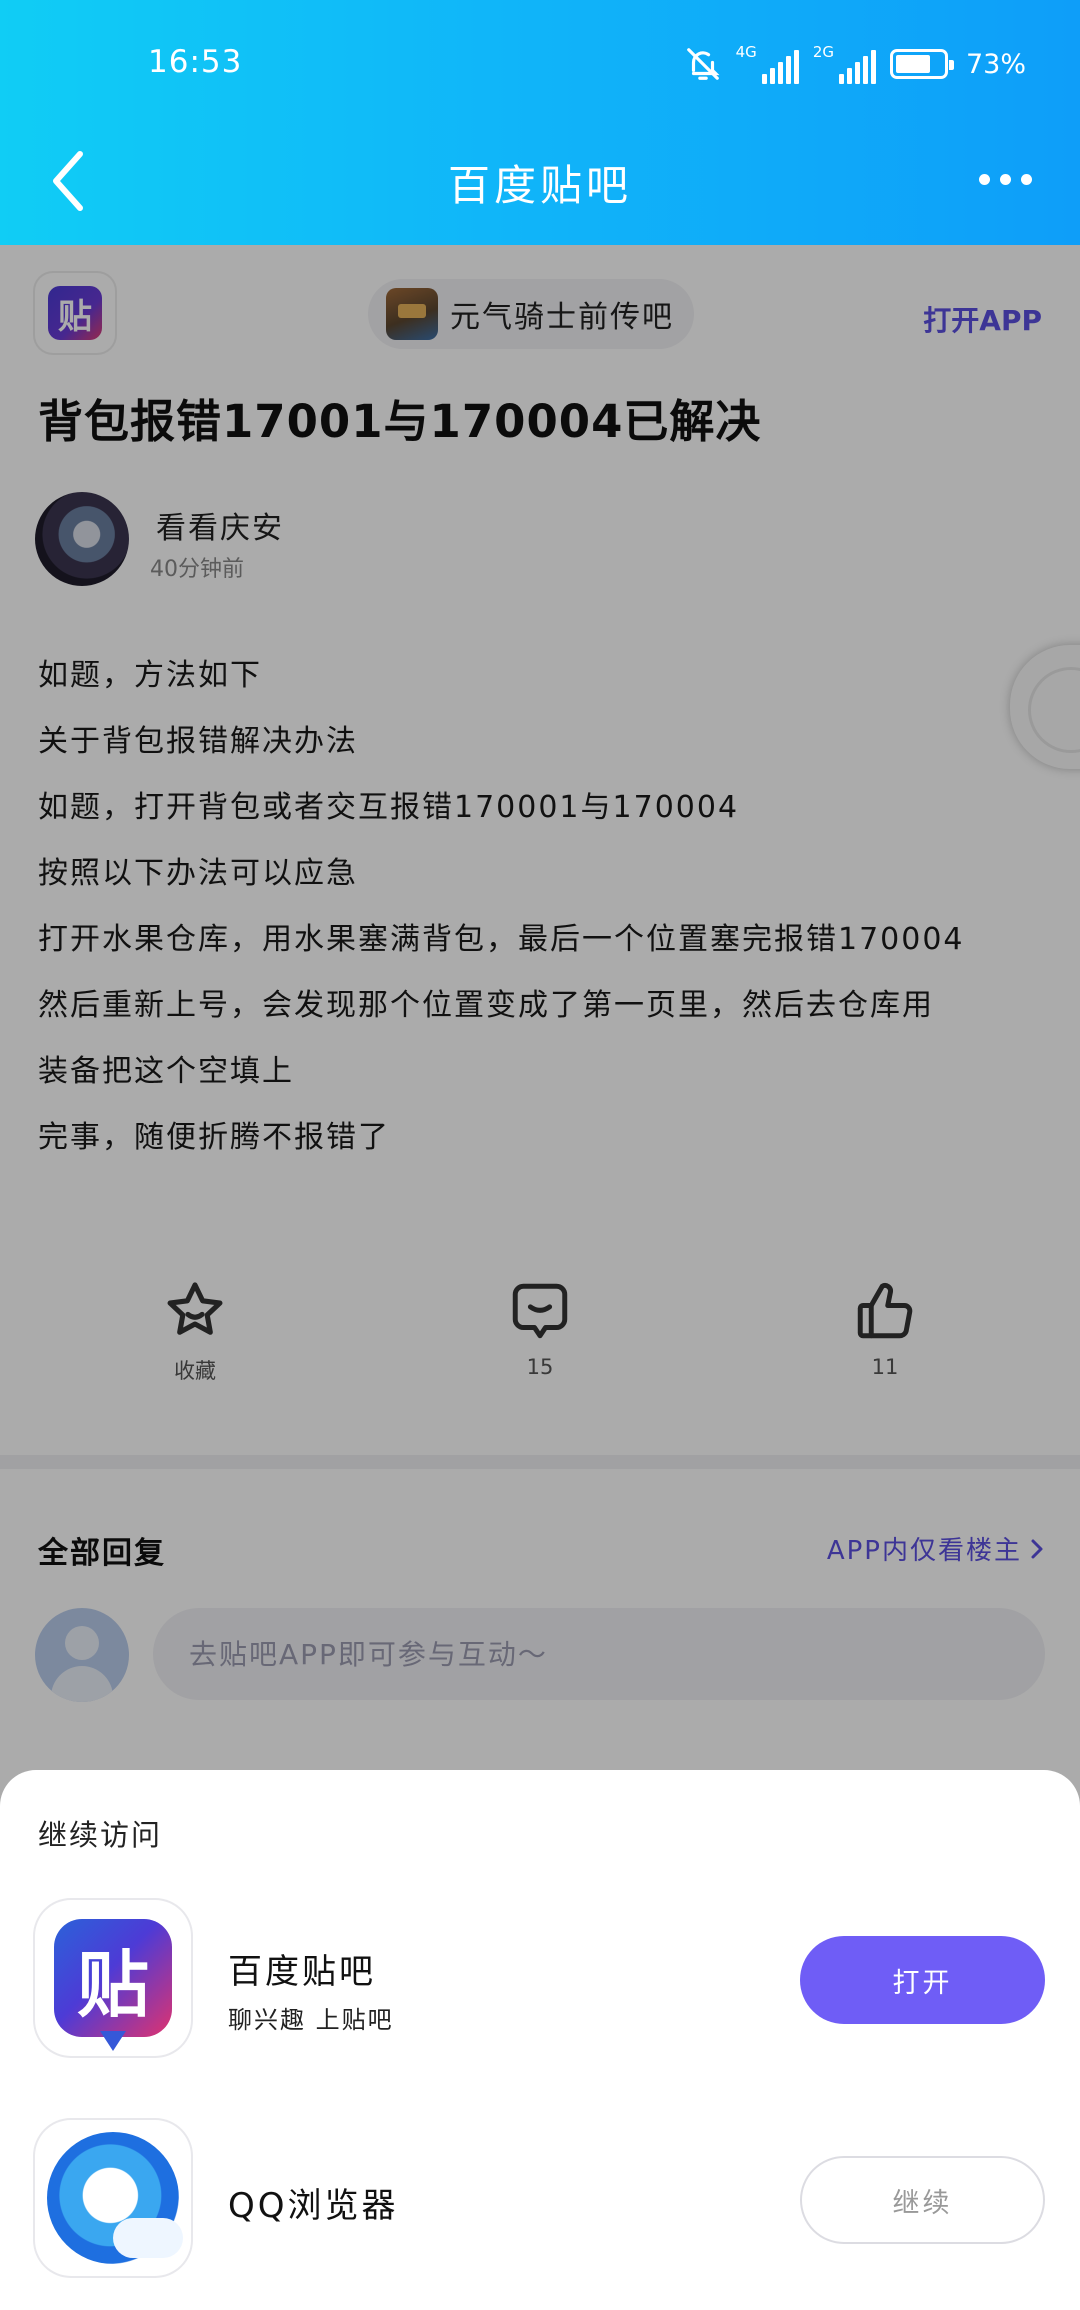  I want to click on title-bar: 百度贴吧, so click(540, 186).